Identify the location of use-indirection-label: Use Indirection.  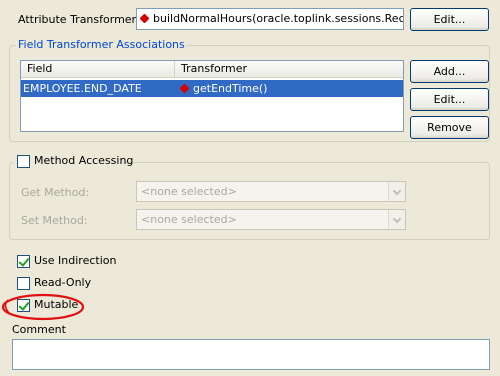
(75, 260).